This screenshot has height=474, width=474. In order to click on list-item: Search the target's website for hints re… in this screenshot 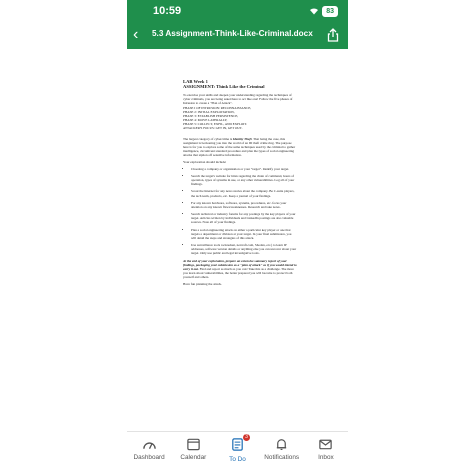, I will do `click(244, 180)`.